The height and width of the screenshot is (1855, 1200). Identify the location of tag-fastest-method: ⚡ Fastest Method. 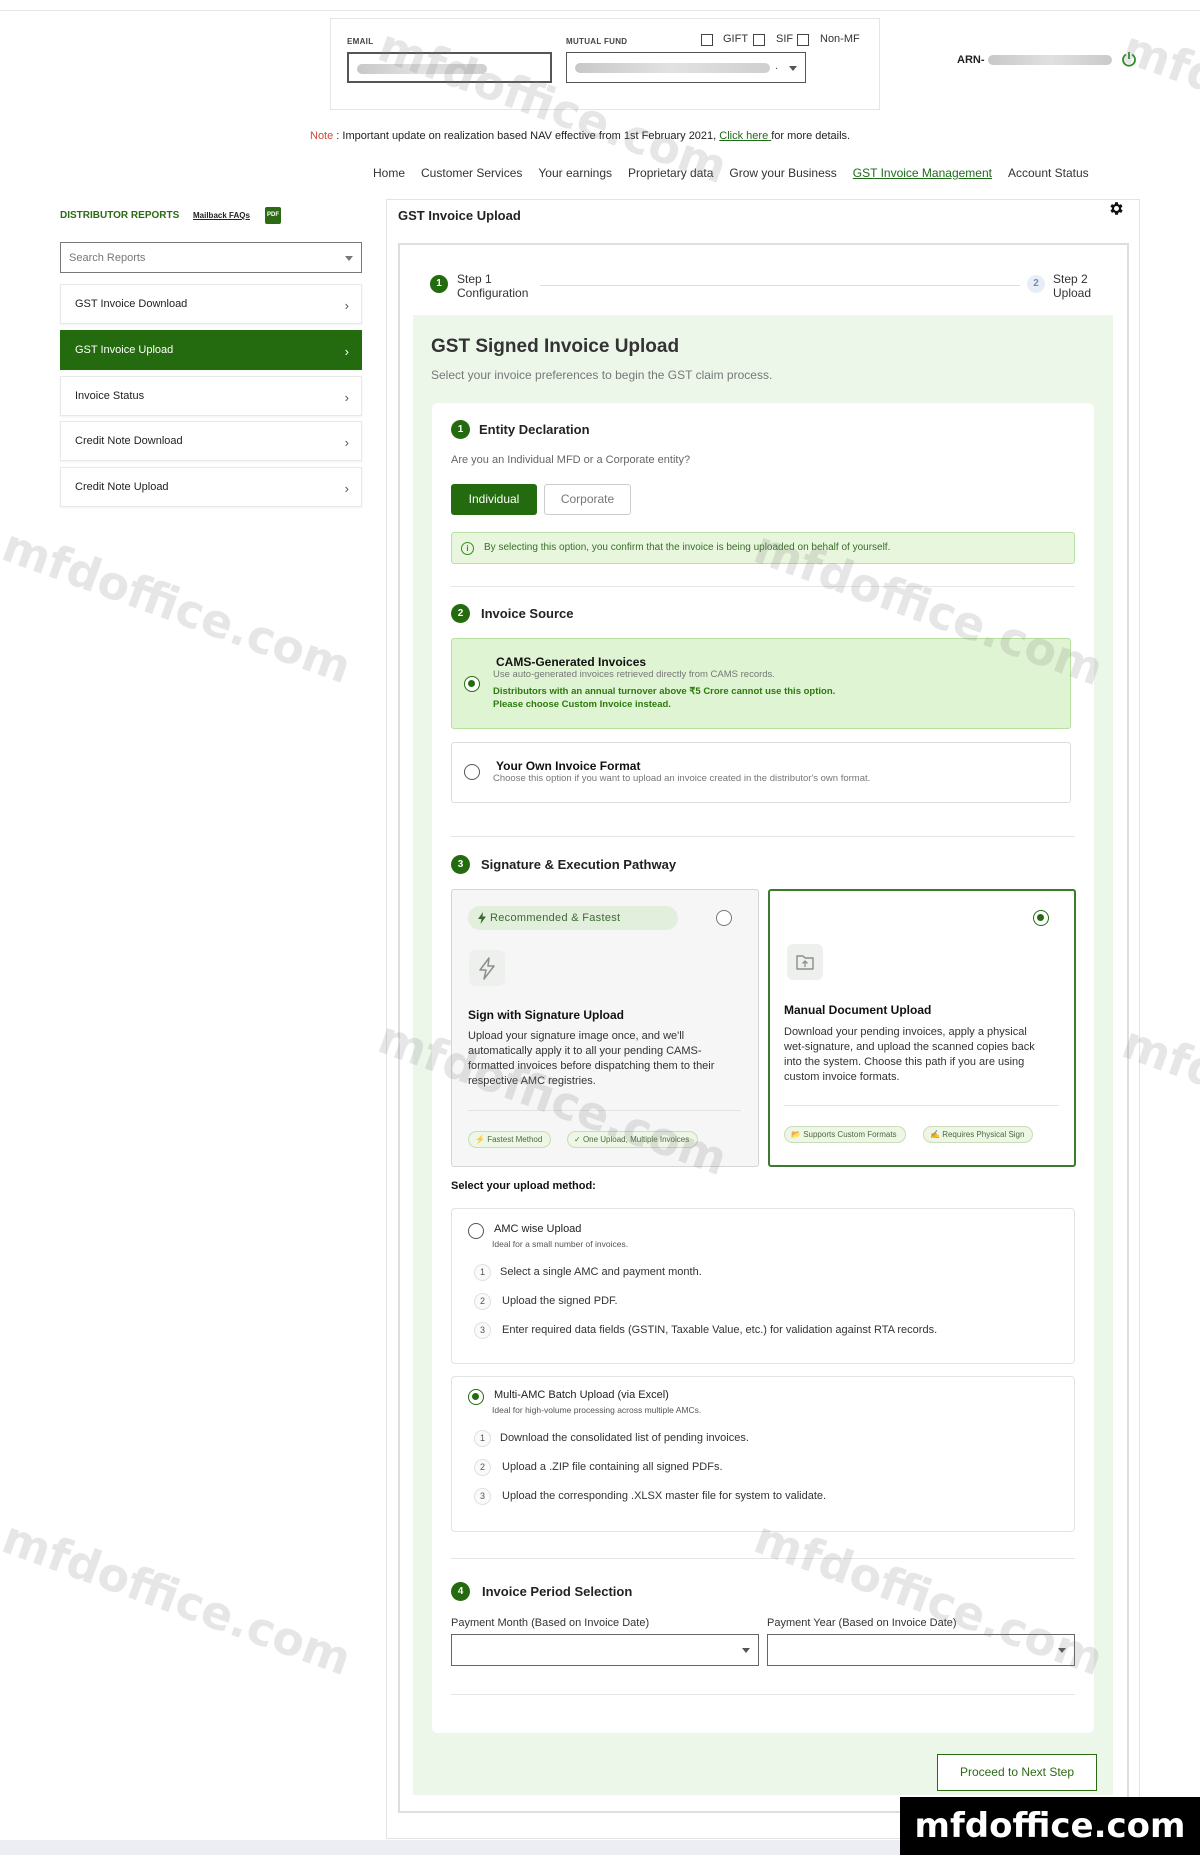
(510, 1139).